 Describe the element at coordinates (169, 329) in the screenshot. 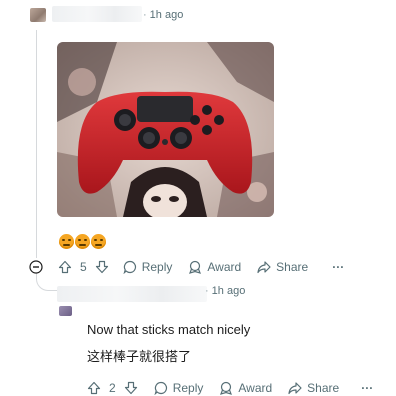

I see `reply-text-line-1: Now that sticks match nicely` at that location.